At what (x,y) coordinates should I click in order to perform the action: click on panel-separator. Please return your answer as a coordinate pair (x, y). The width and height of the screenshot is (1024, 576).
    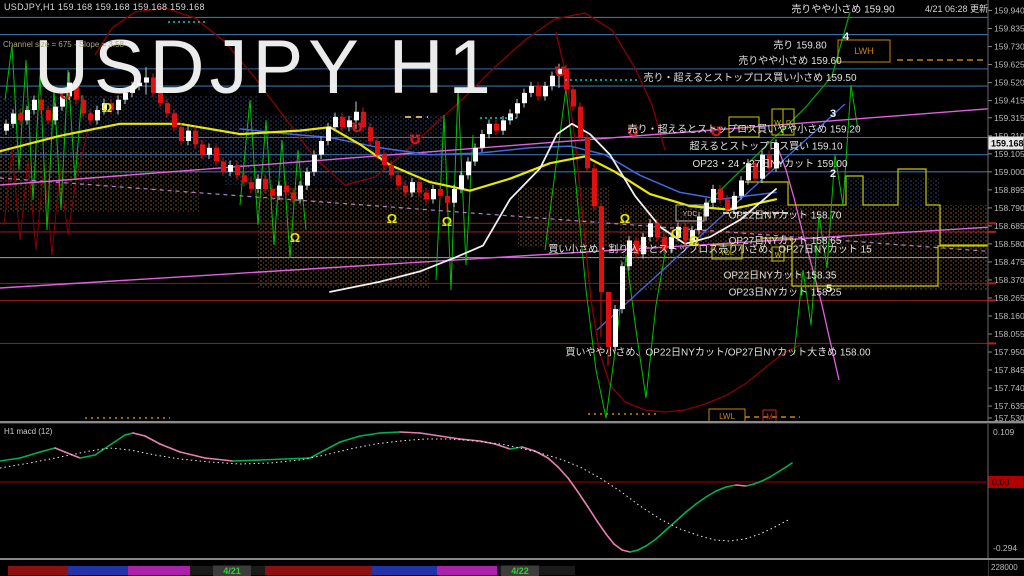
    Looking at the image, I should click on (512, 422).